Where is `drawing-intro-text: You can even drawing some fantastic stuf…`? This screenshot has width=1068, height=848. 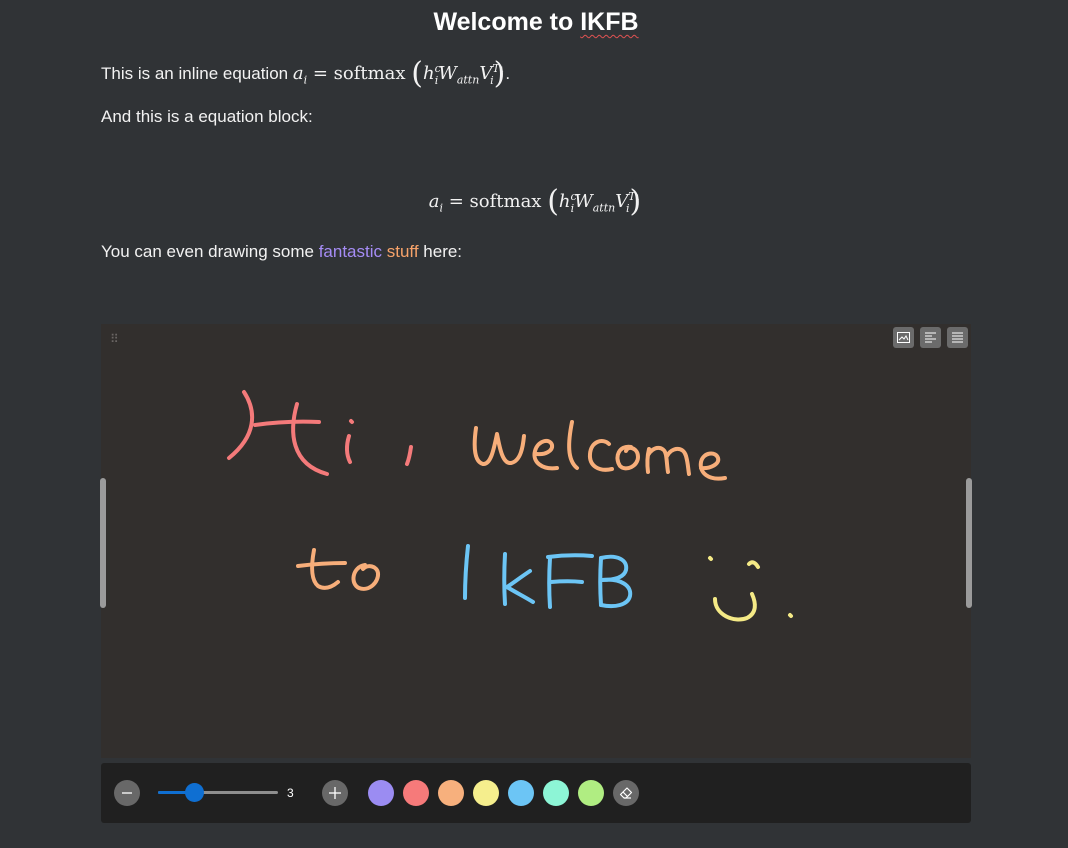
drawing-intro-text: You can even drawing some fantastic stuf… is located at coordinates (282, 251).